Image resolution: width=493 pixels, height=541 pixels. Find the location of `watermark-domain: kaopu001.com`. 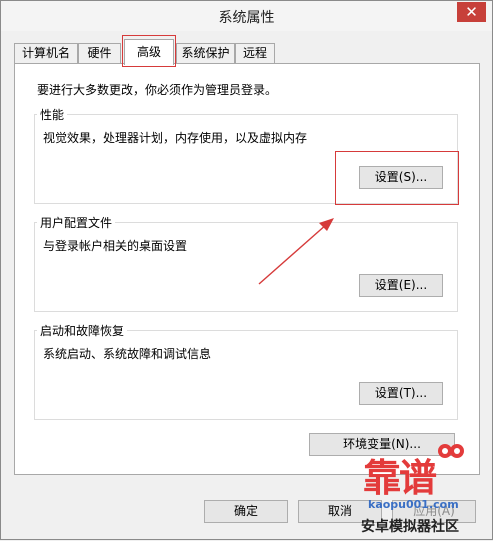

watermark-domain: kaopu001.com is located at coordinates (413, 504).